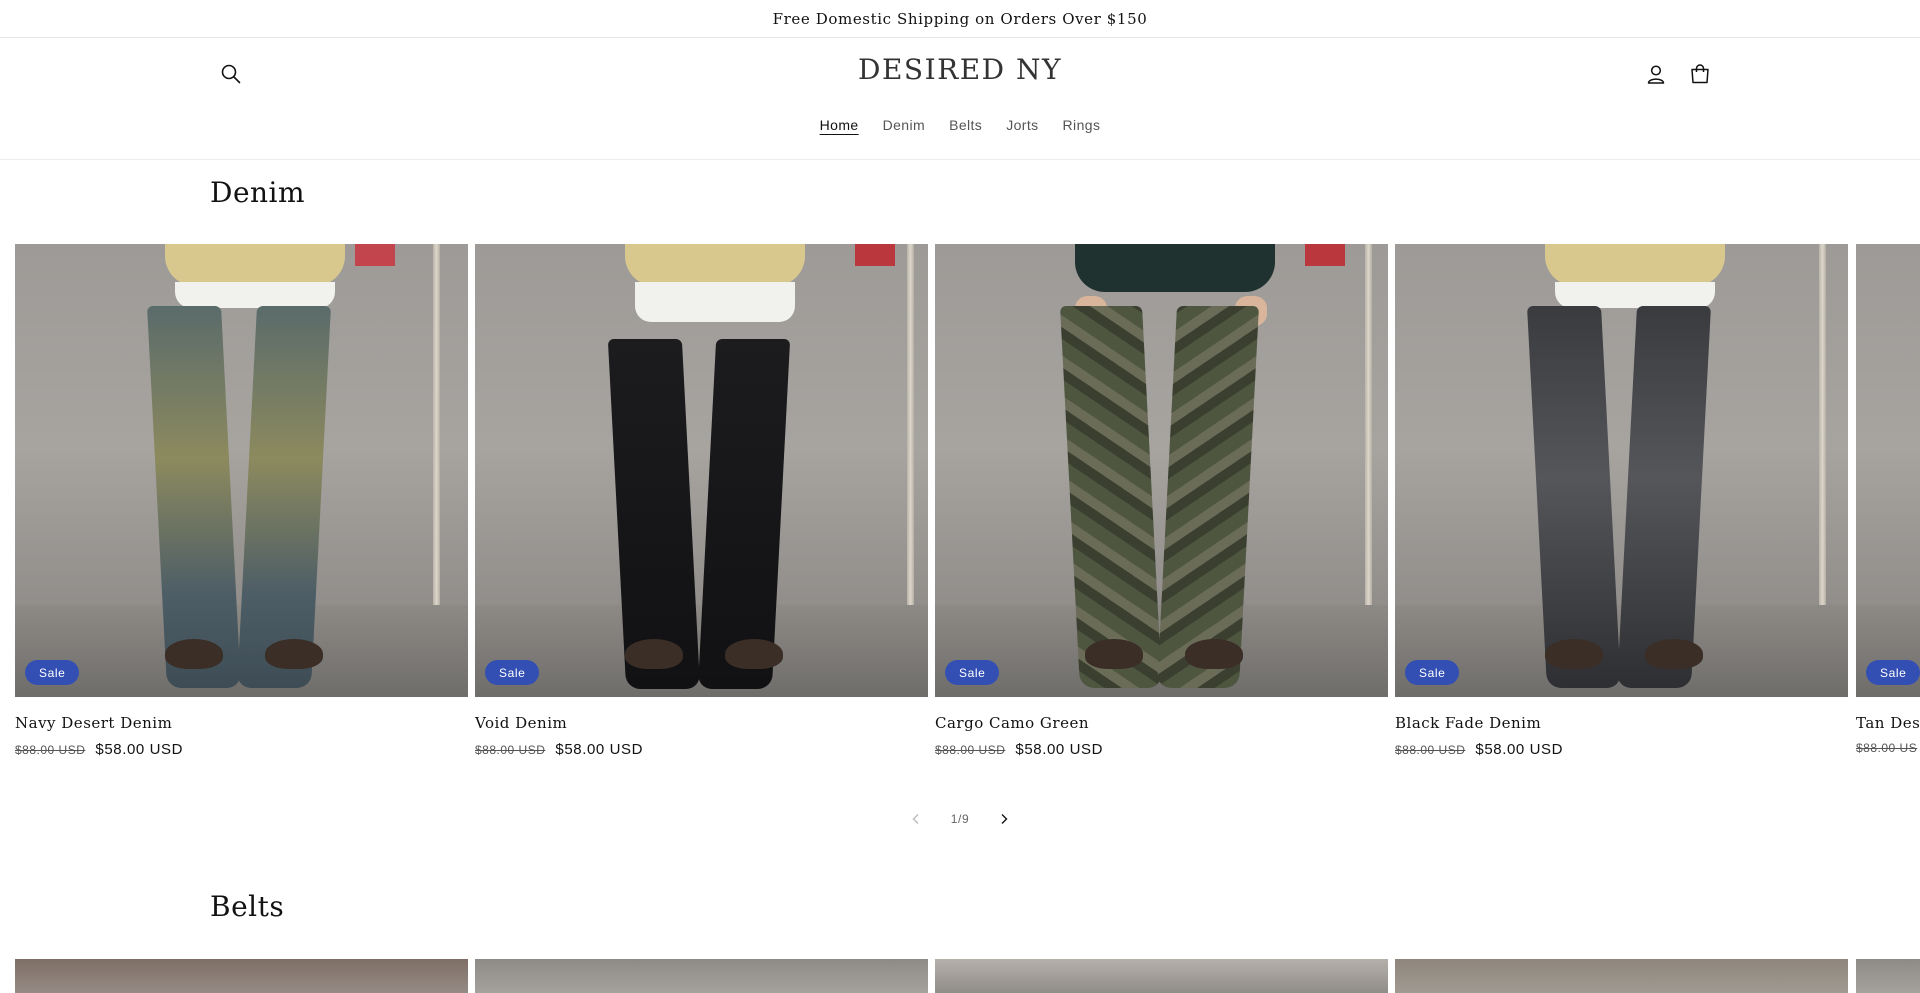 This screenshot has width=1920, height=993. I want to click on section-title-denim: Denim, so click(258, 192).